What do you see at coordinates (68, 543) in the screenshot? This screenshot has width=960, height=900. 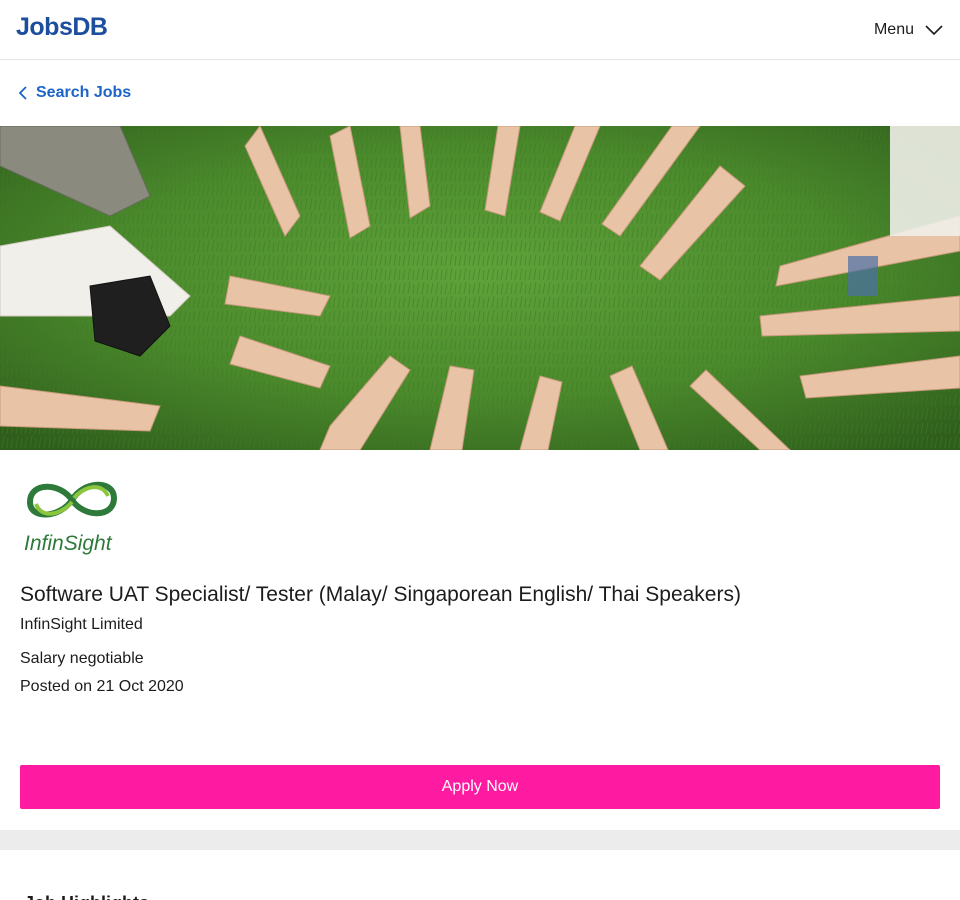 I see `logo-wordmark: InfinSight` at bounding box center [68, 543].